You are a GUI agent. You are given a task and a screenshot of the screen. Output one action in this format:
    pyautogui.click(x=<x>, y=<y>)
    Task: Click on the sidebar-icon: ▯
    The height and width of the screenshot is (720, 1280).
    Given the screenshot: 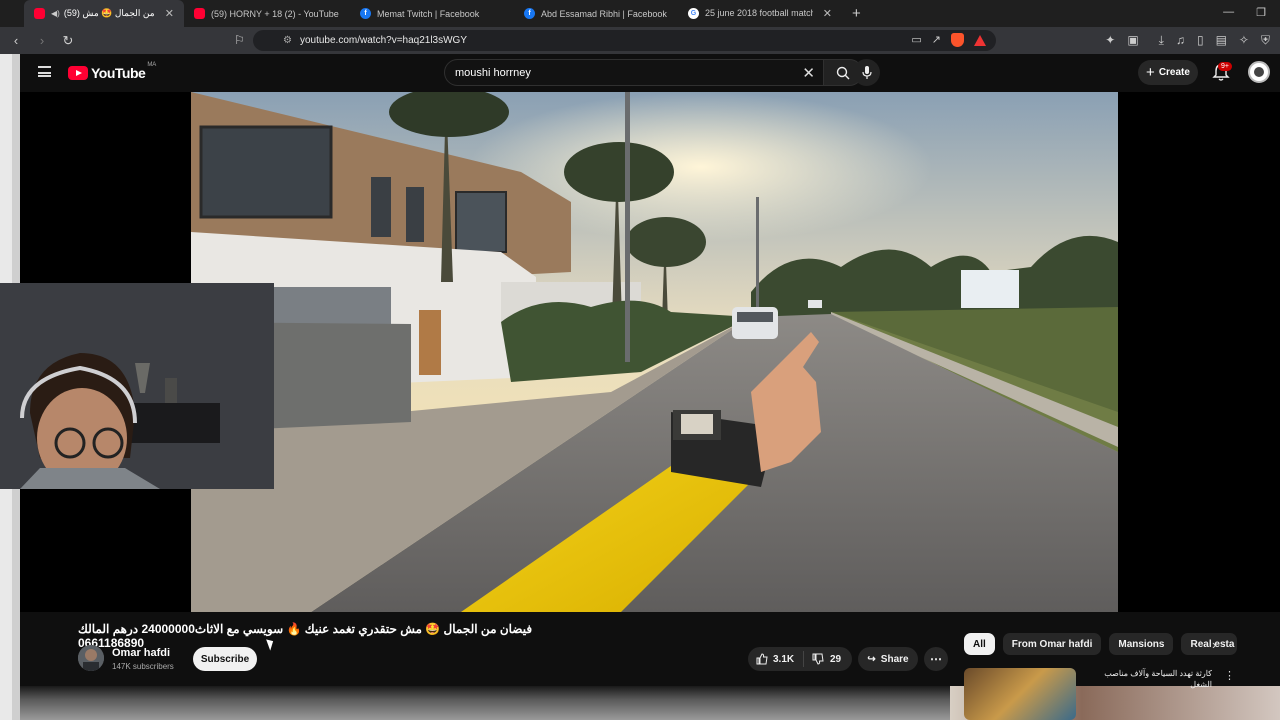 What is the action you would take?
    pyautogui.click(x=1200, y=40)
    